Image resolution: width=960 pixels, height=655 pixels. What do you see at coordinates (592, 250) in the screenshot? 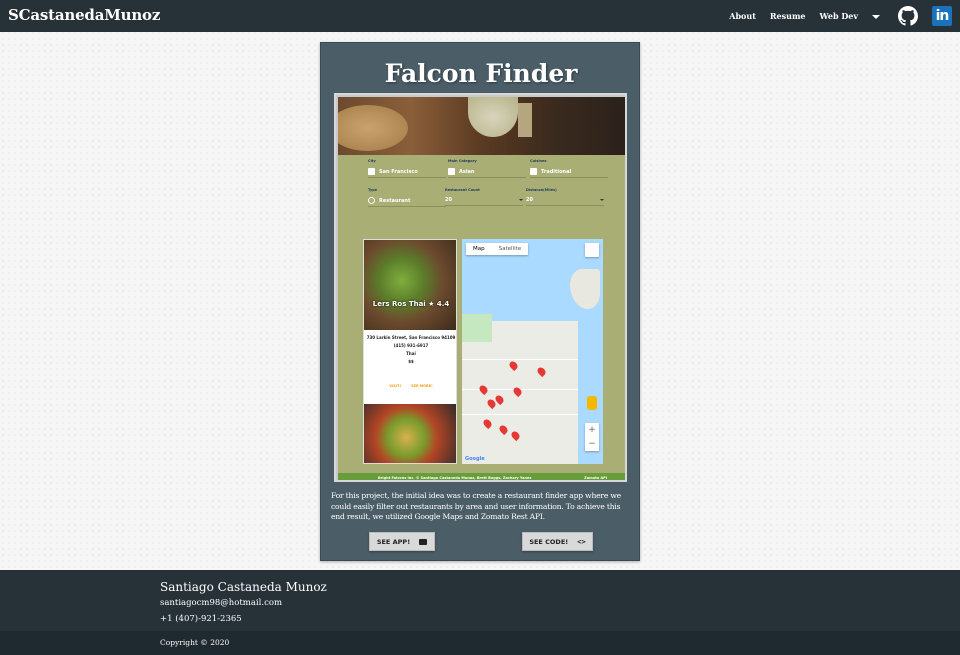
I see `fullscreen-icon` at bounding box center [592, 250].